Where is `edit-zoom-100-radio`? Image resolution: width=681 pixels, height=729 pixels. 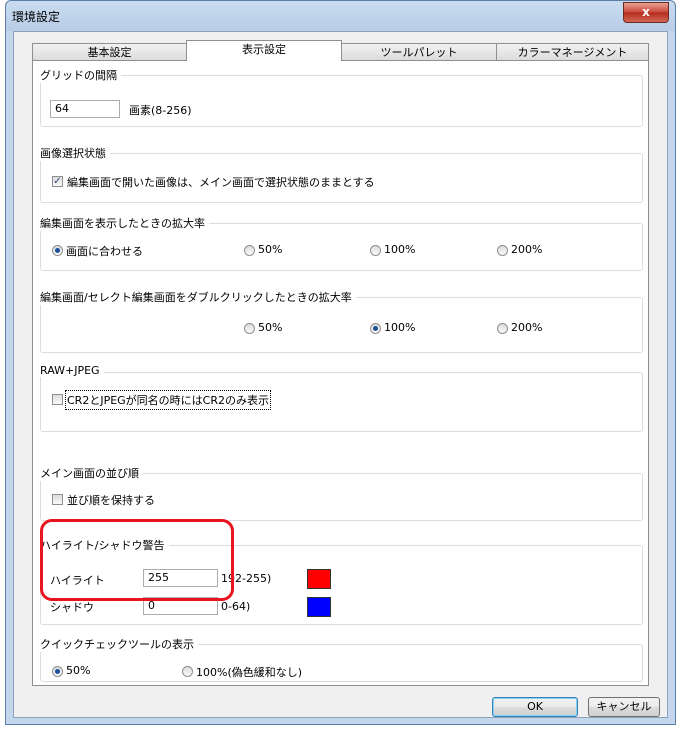
edit-zoom-100-radio is located at coordinates (375, 250).